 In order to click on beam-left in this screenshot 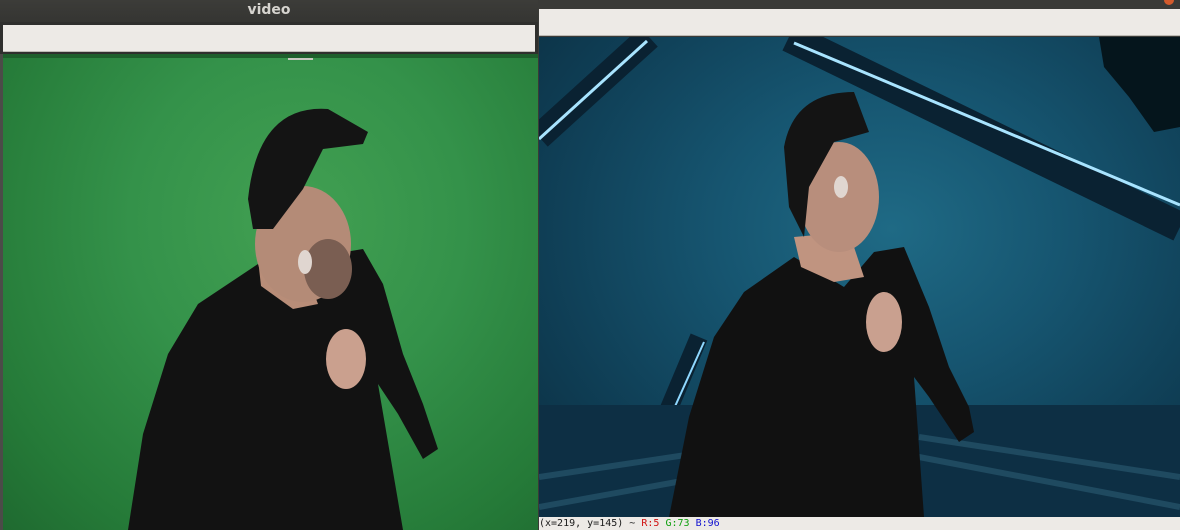, I will do `click(598, 92)`.